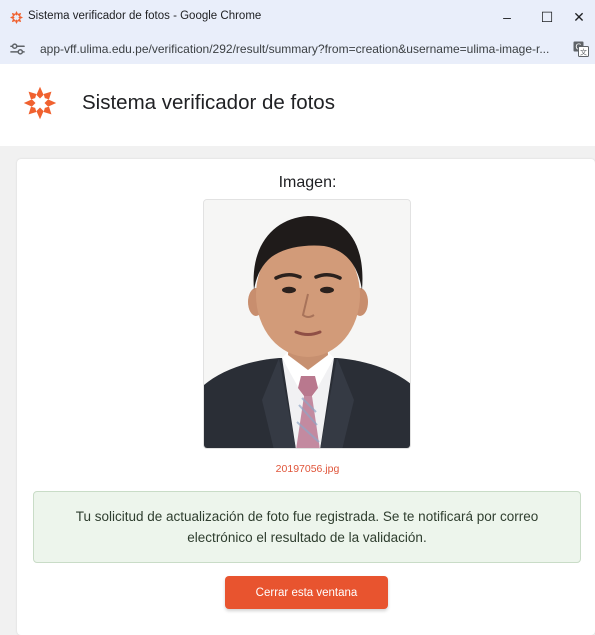 The image size is (595, 635). What do you see at coordinates (208, 102) in the screenshot?
I see `app-title: Sistema verificador de fotos` at bounding box center [208, 102].